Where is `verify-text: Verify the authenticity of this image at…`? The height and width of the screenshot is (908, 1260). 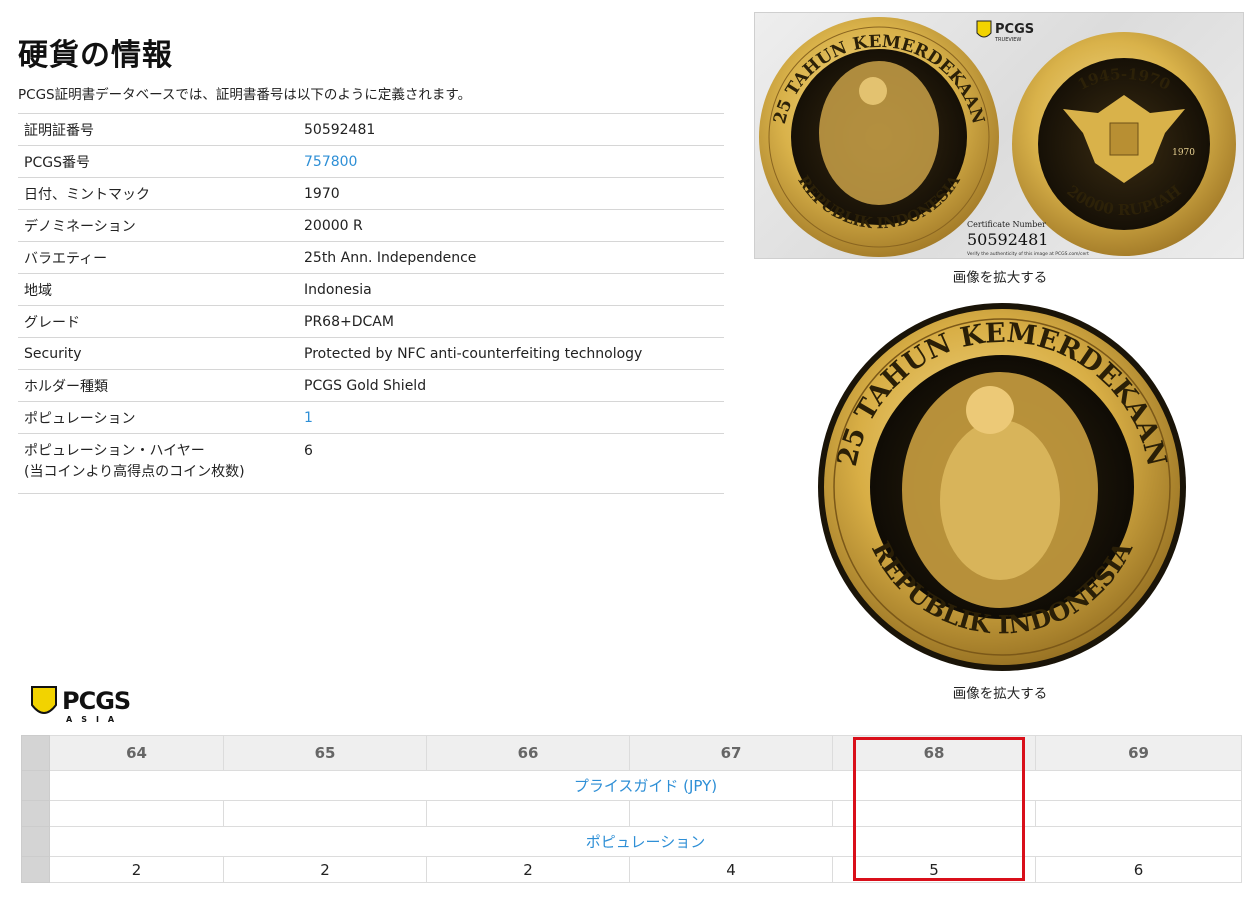 verify-text: Verify the authenticity of this image at… is located at coordinates (1028, 254).